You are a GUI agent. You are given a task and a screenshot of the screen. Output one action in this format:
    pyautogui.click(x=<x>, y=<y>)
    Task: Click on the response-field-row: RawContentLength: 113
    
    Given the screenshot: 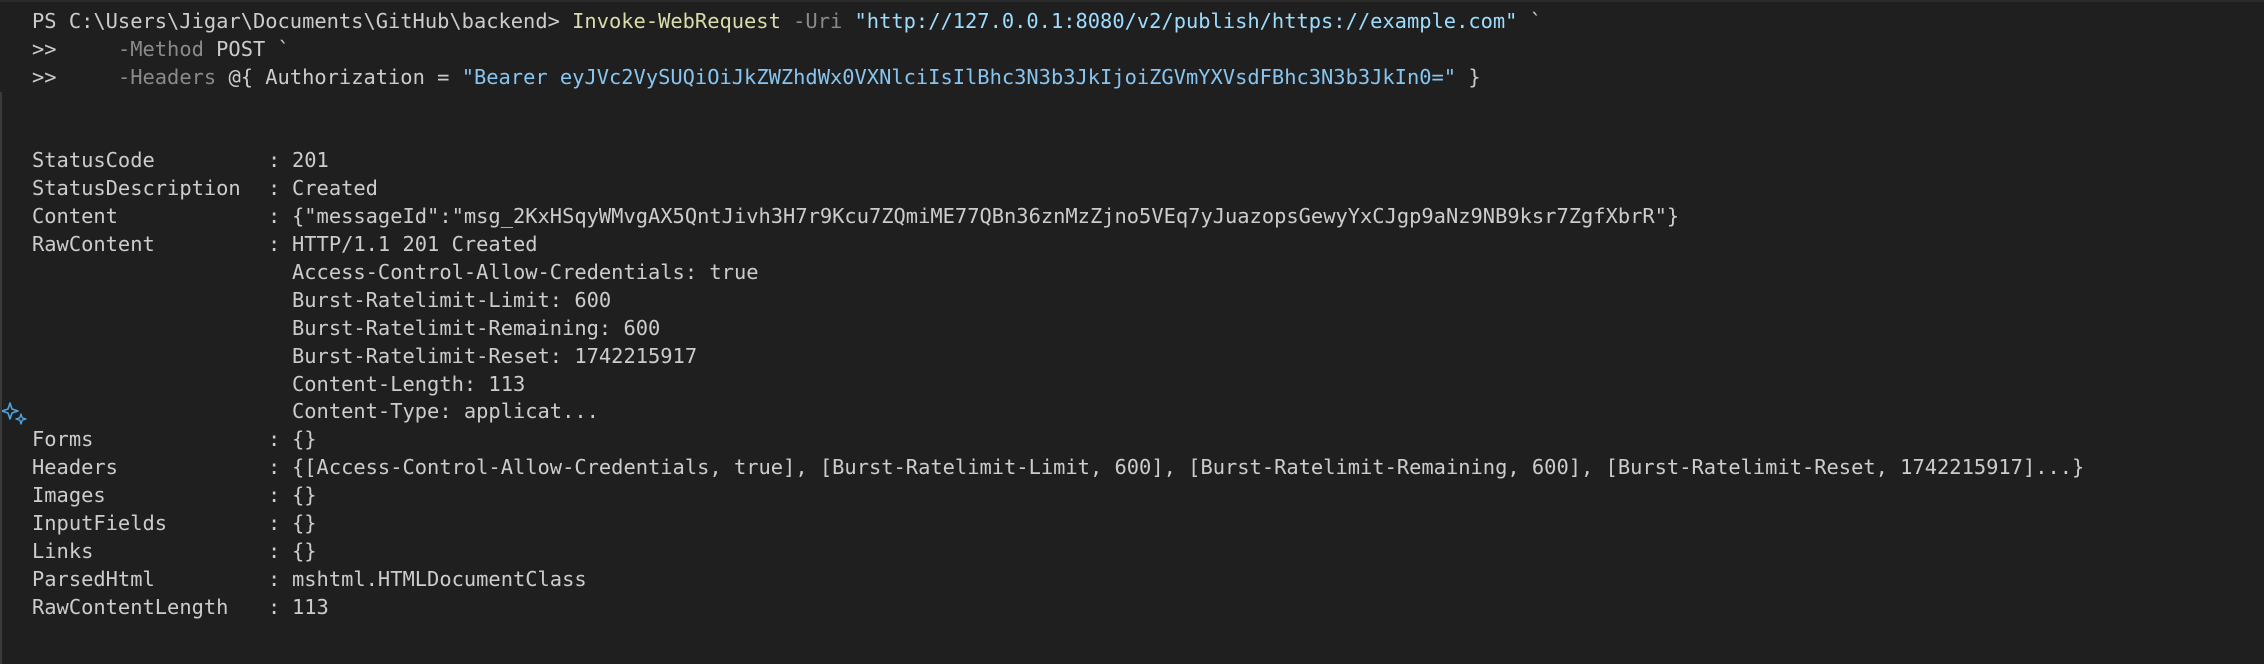 What is the action you would take?
    pyautogui.click(x=1148, y=608)
    